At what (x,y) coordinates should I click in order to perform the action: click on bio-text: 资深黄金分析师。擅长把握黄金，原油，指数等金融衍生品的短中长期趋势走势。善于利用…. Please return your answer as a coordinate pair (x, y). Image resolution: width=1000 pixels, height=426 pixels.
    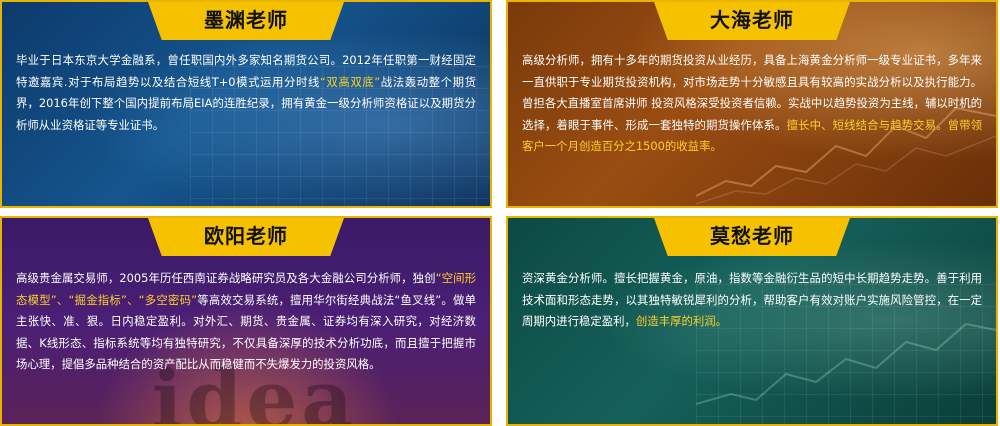
    Looking at the image, I should click on (752, 299).